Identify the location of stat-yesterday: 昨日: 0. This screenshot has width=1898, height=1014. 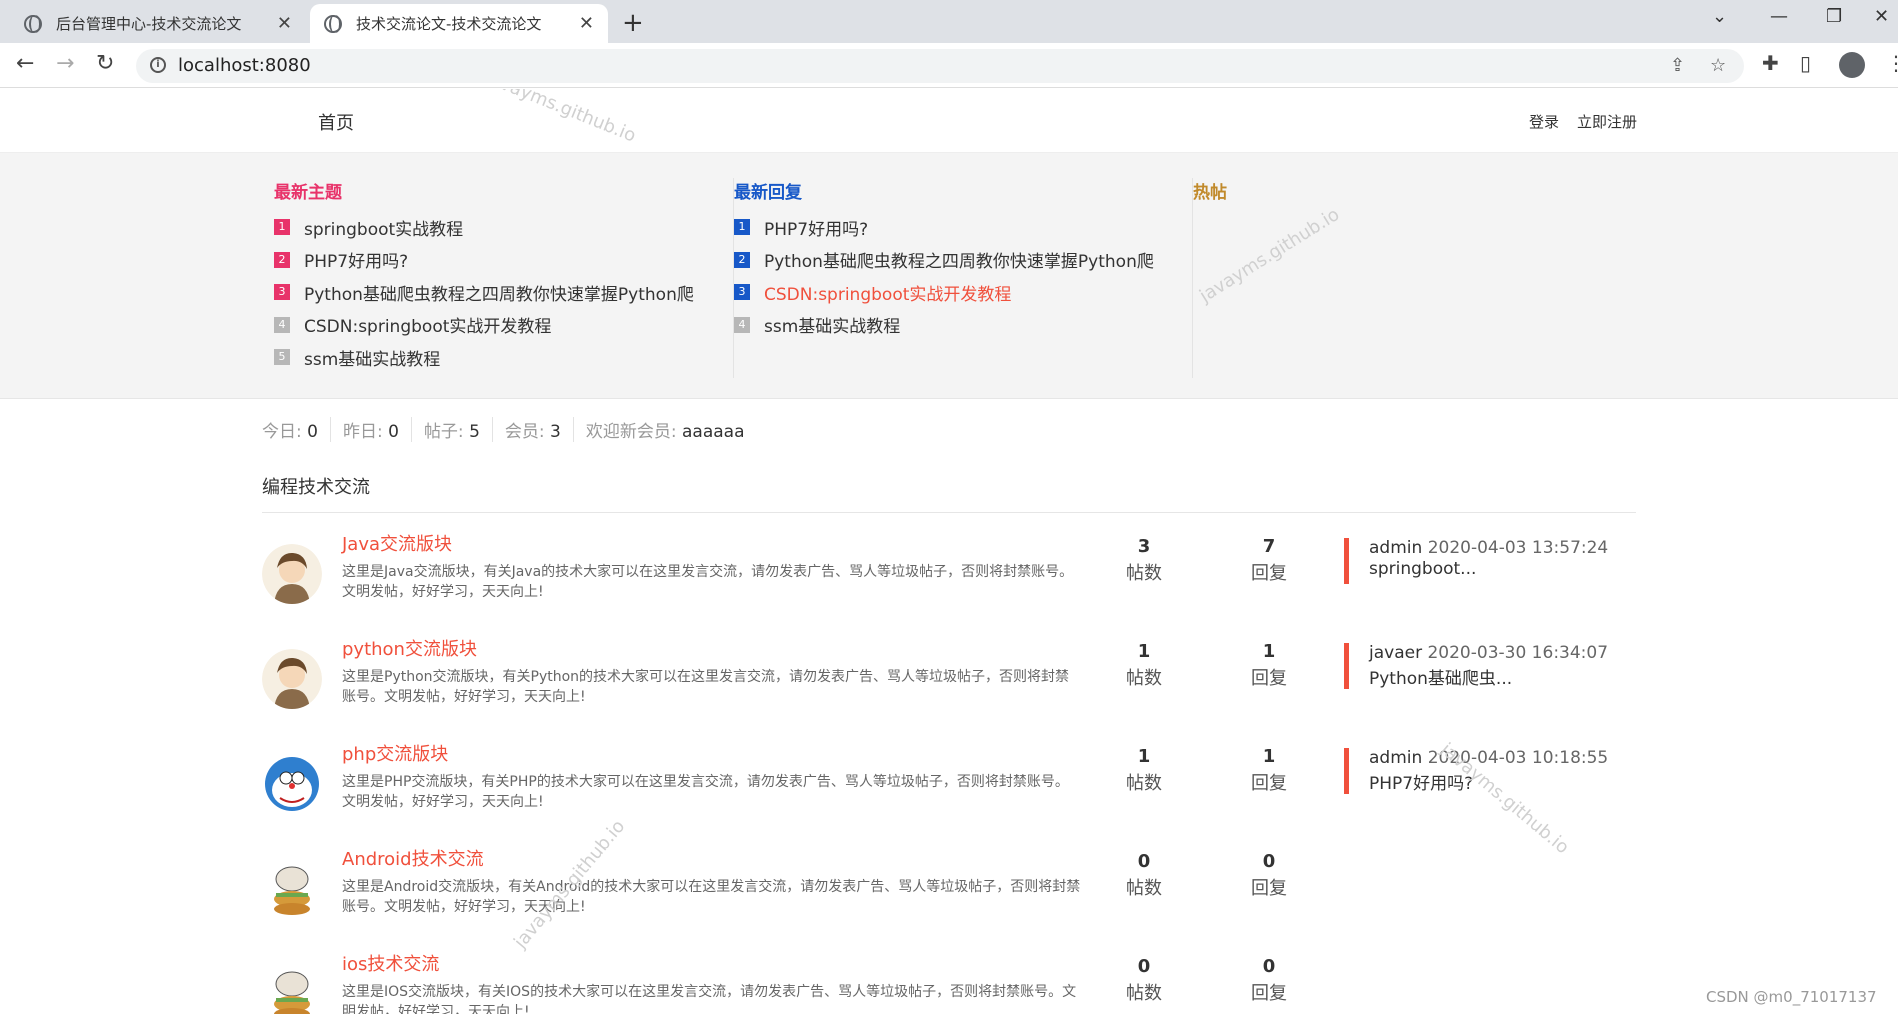
(370, 429).